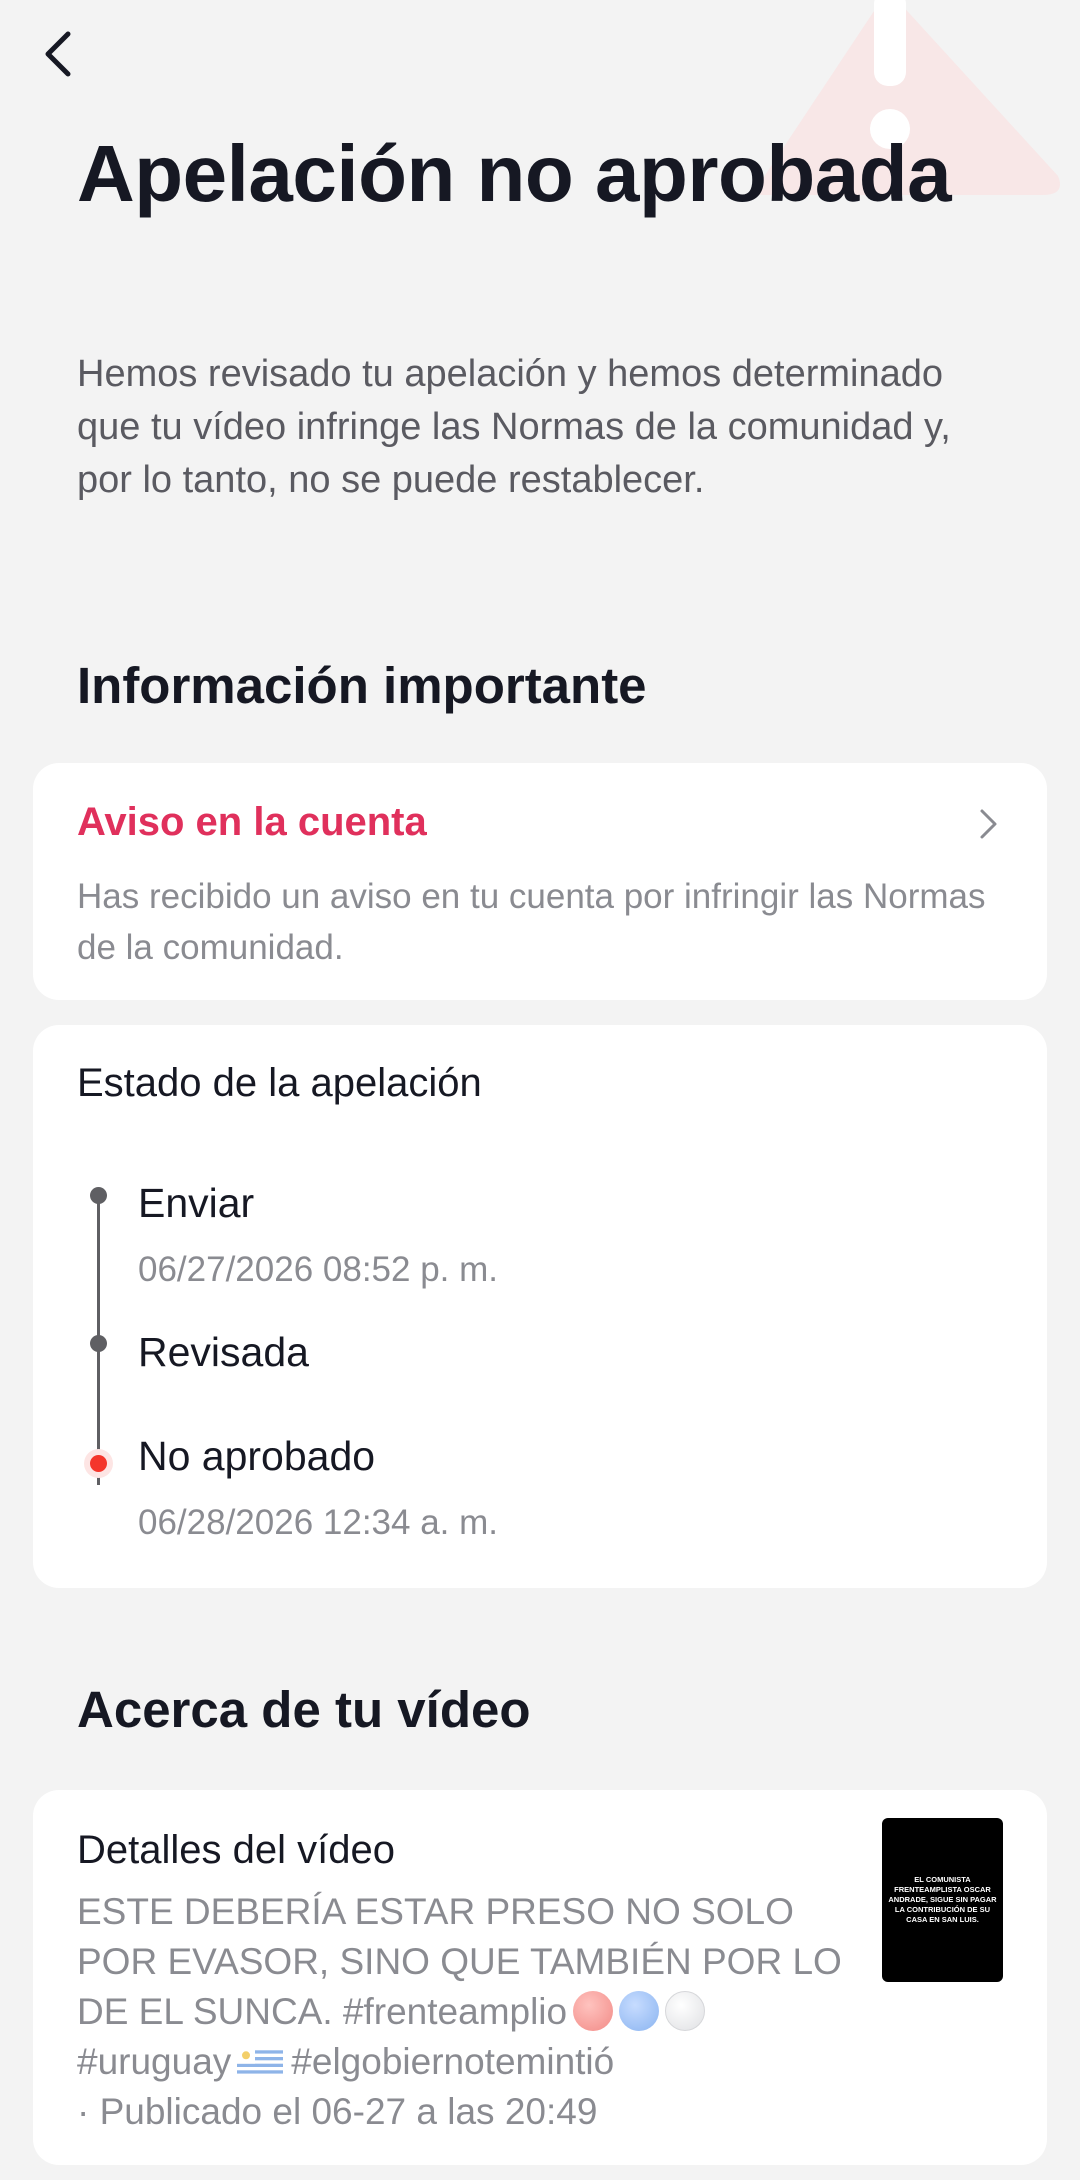  I want to click on account-notice-title: Aviso en la cuenta, so click(252, 822).